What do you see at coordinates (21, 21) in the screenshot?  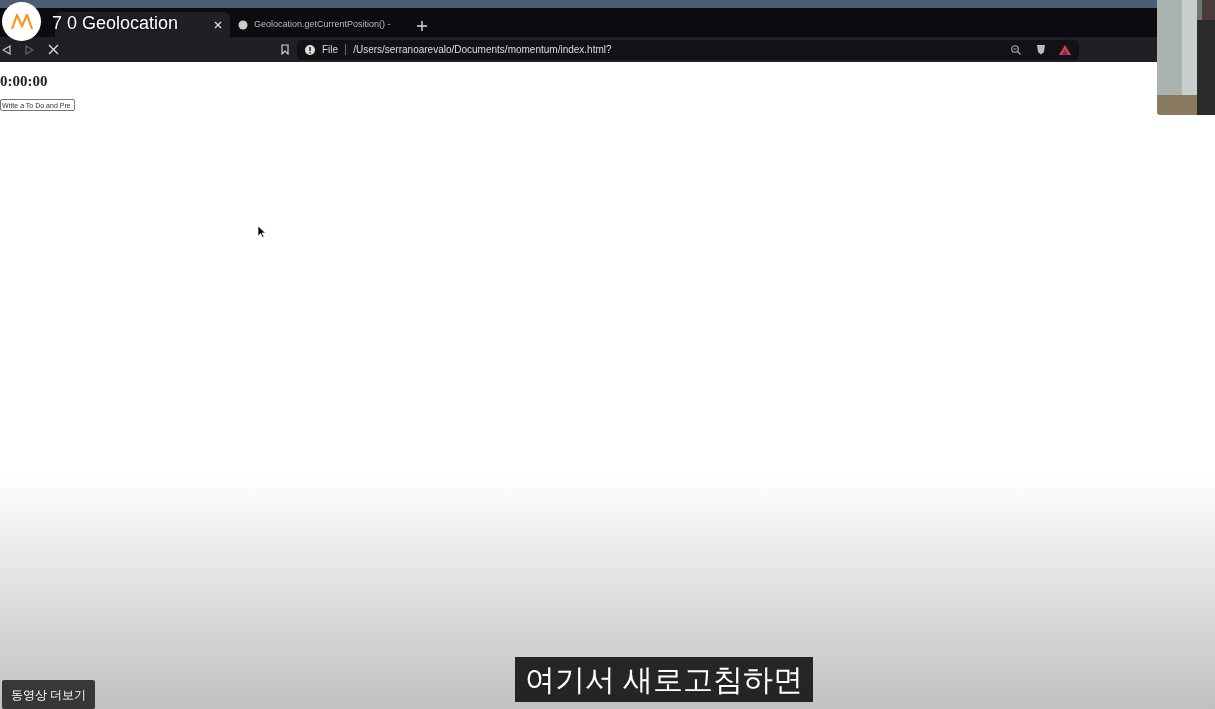 I see `logo-icon` at bounding box center [21, 21].